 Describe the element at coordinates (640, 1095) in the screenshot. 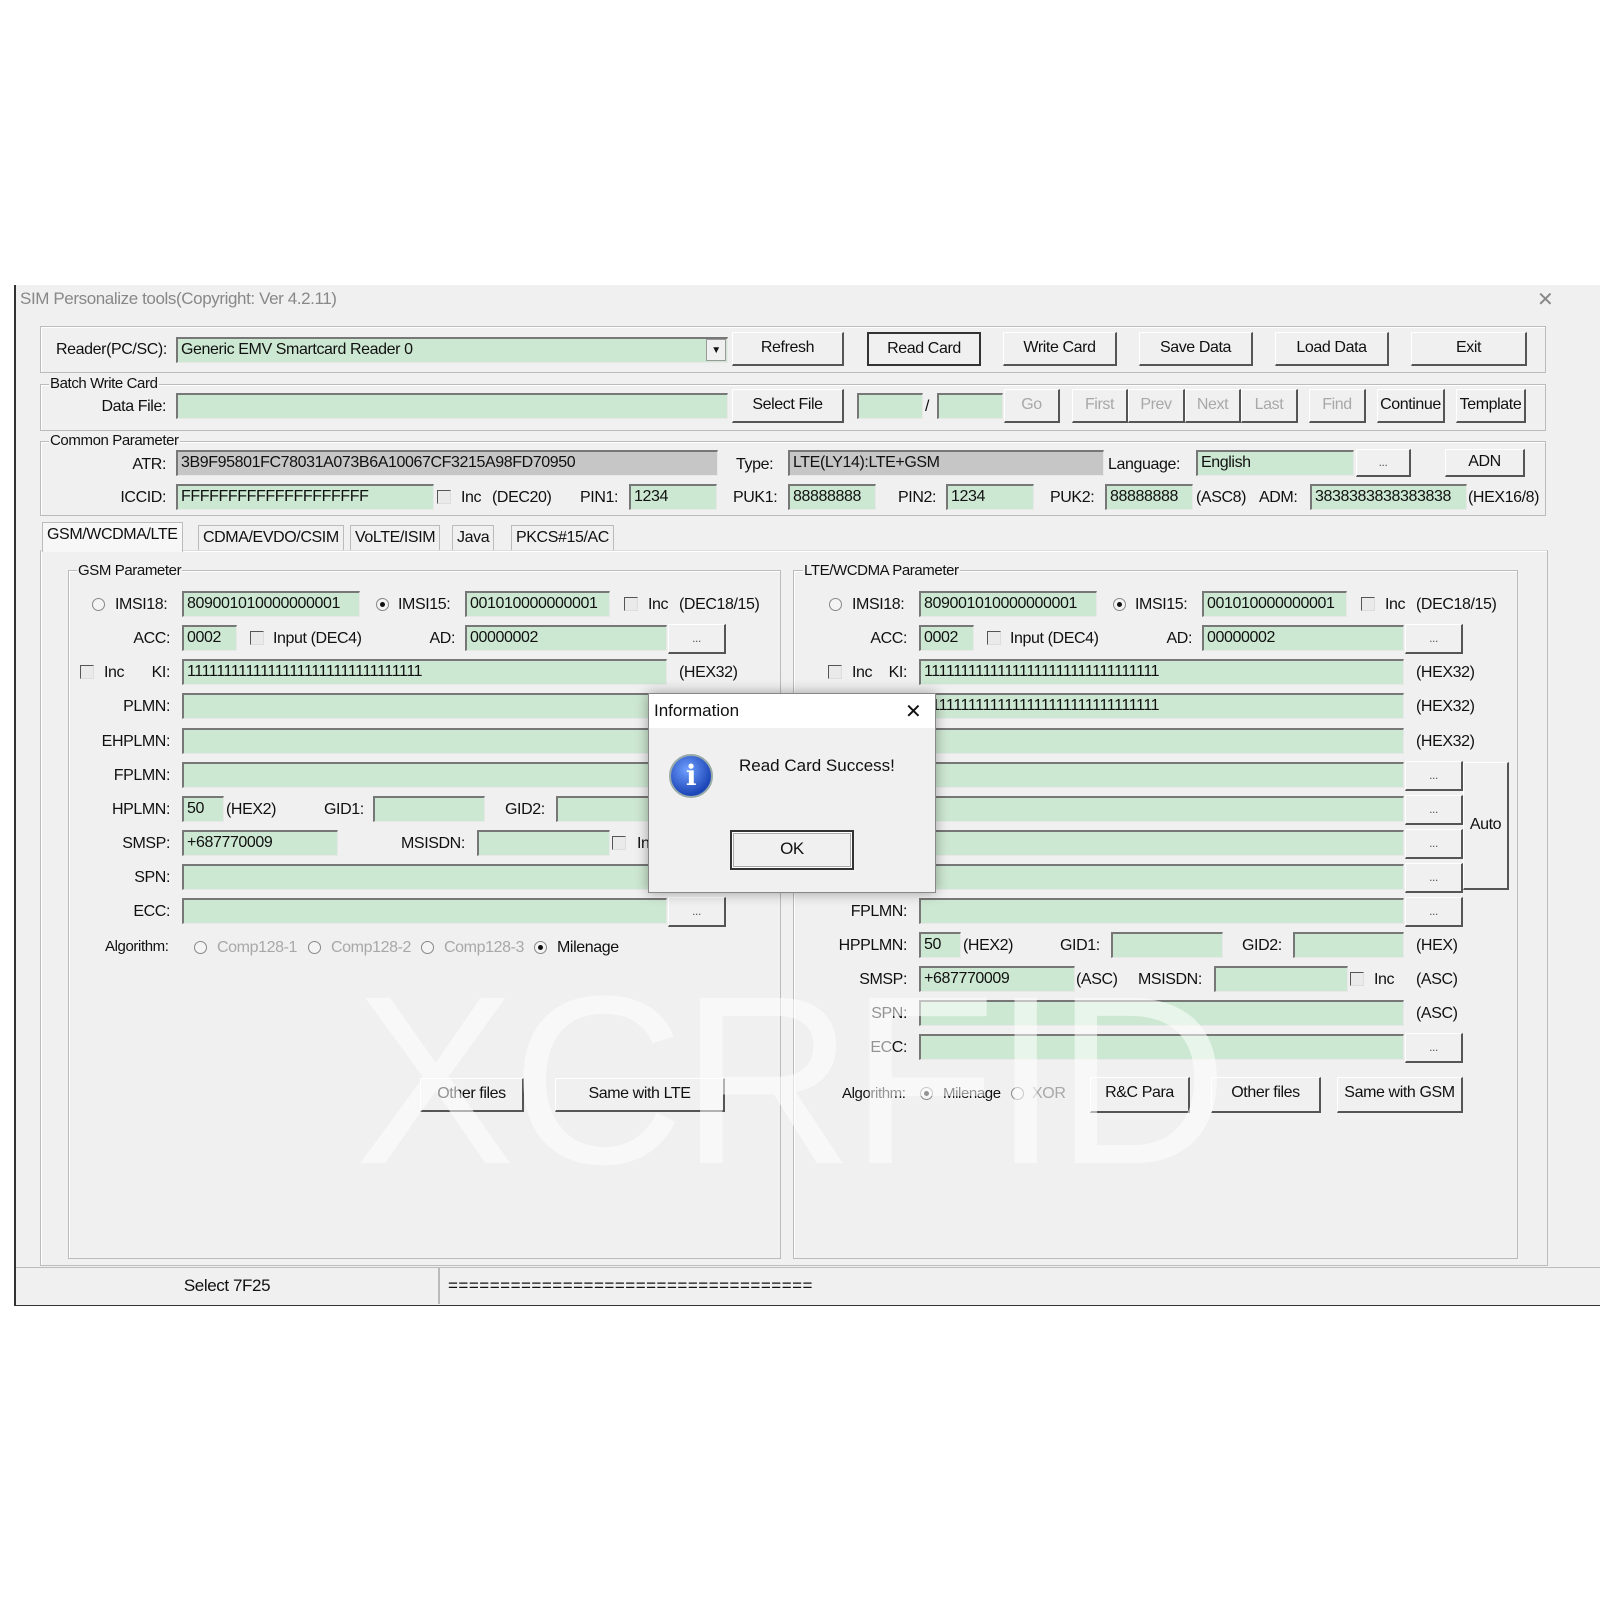

I see `same-with-lte-button: Same with LTE` at that location.